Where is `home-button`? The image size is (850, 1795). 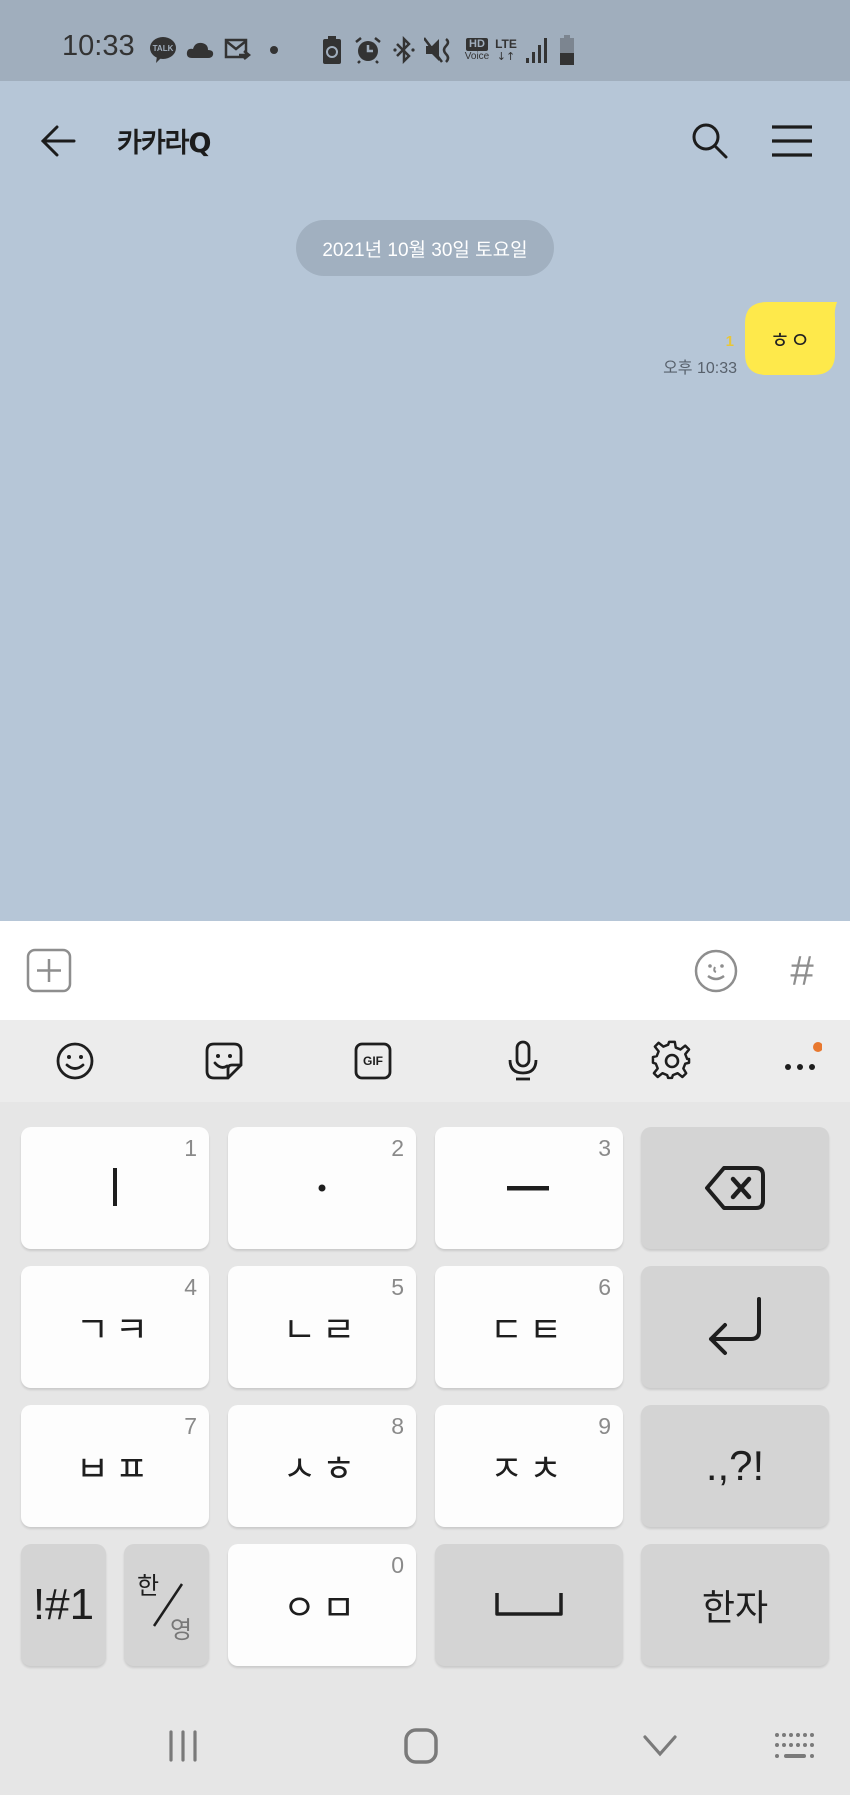 home-button is located at coordinates (421, 1746).